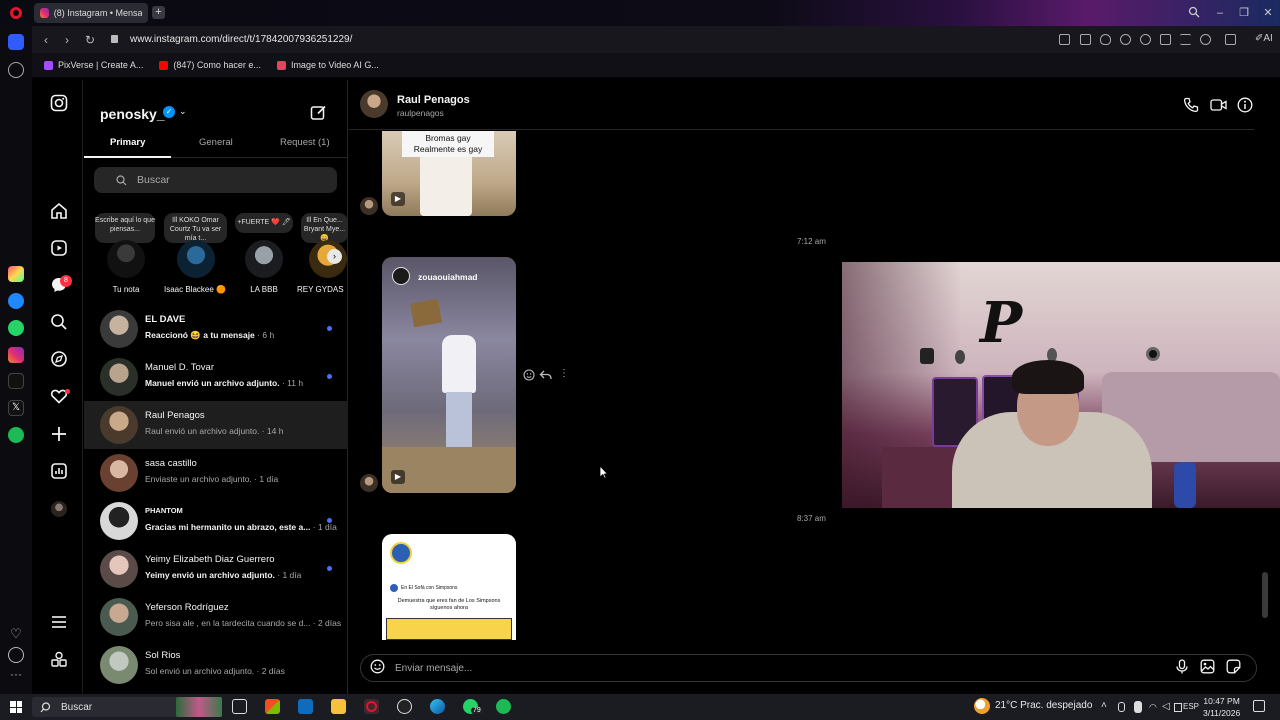 The width and height of the screenshot is (1280, 720). What do you see at coordinates (1207, 666) in the screenshot?
I see `image-upload-icon` at bounding box center [1207, 666].